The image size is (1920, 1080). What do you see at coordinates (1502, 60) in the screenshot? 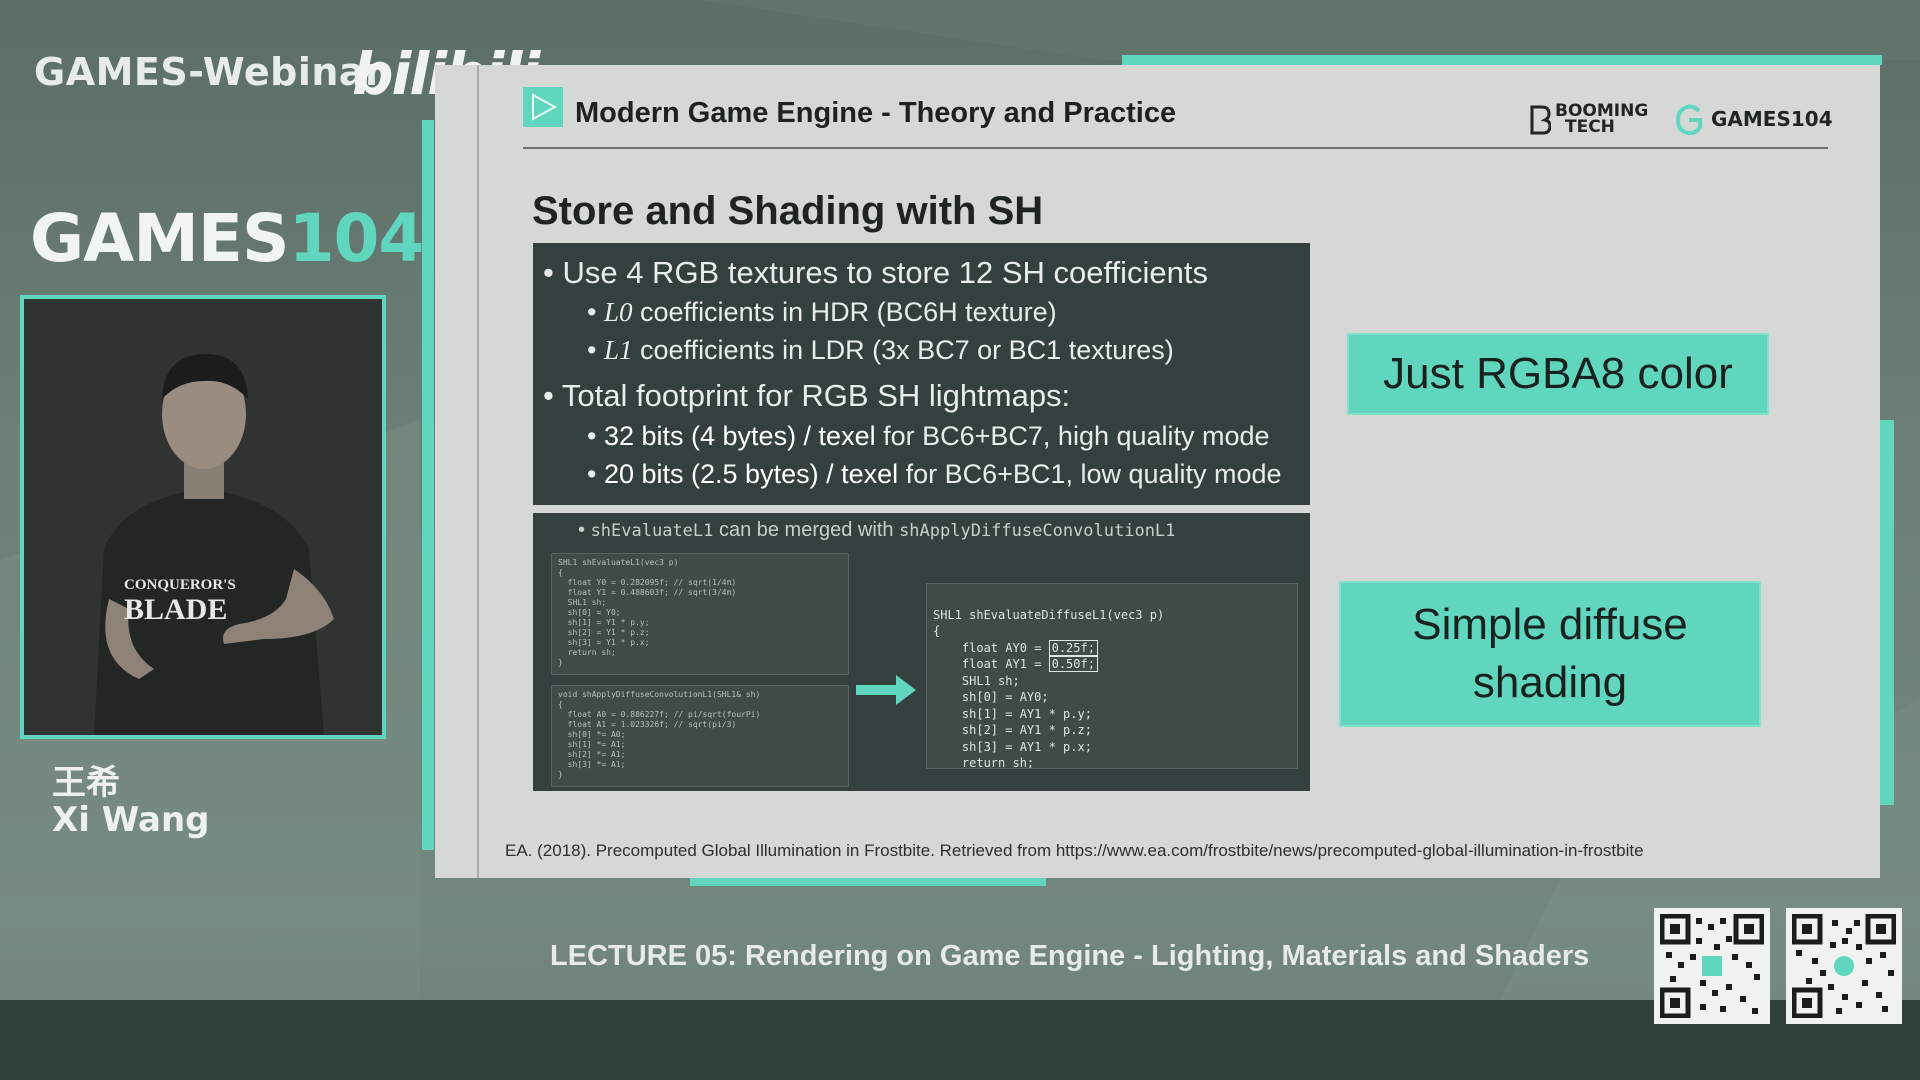
I see `slide-accent-top` at bounding box center [1502, 60].